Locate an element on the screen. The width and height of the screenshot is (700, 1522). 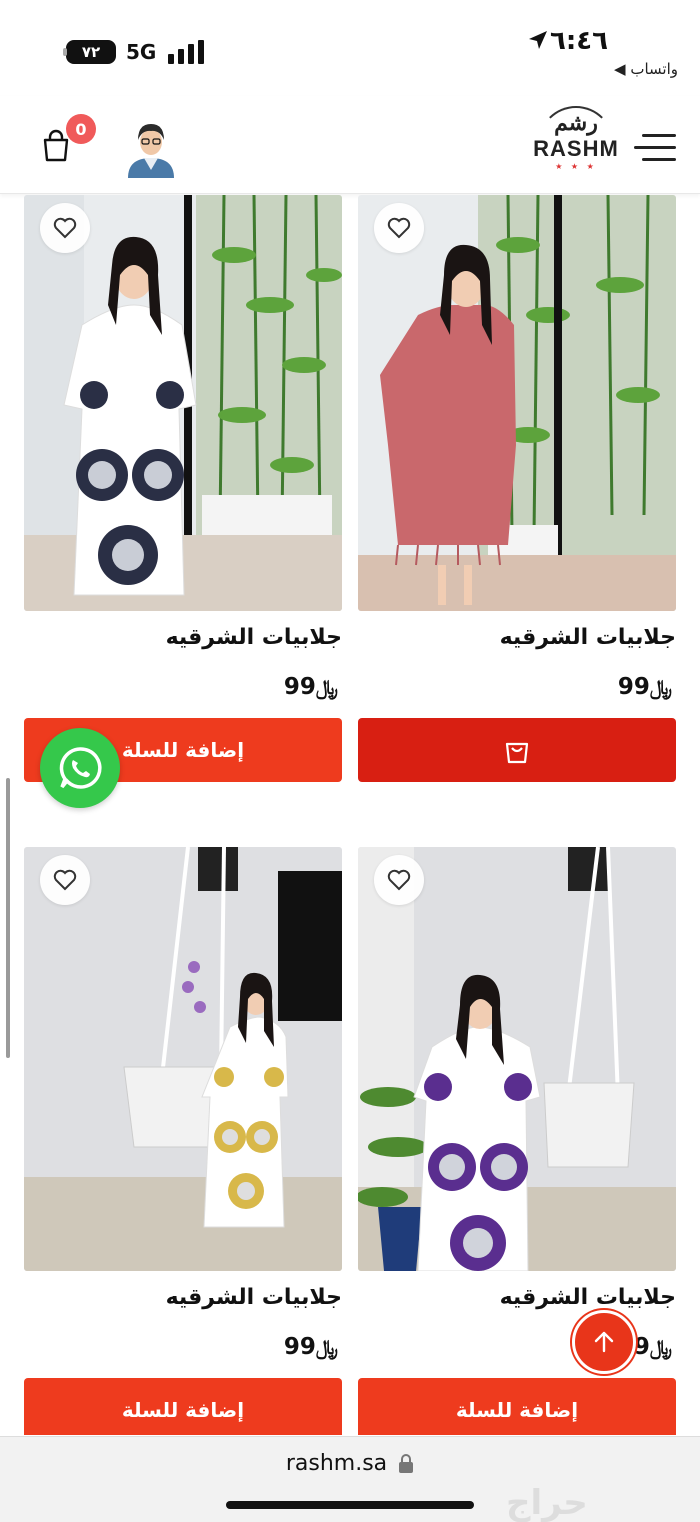
clock: ٦:٤٦ is located at coordinates (578, 41).